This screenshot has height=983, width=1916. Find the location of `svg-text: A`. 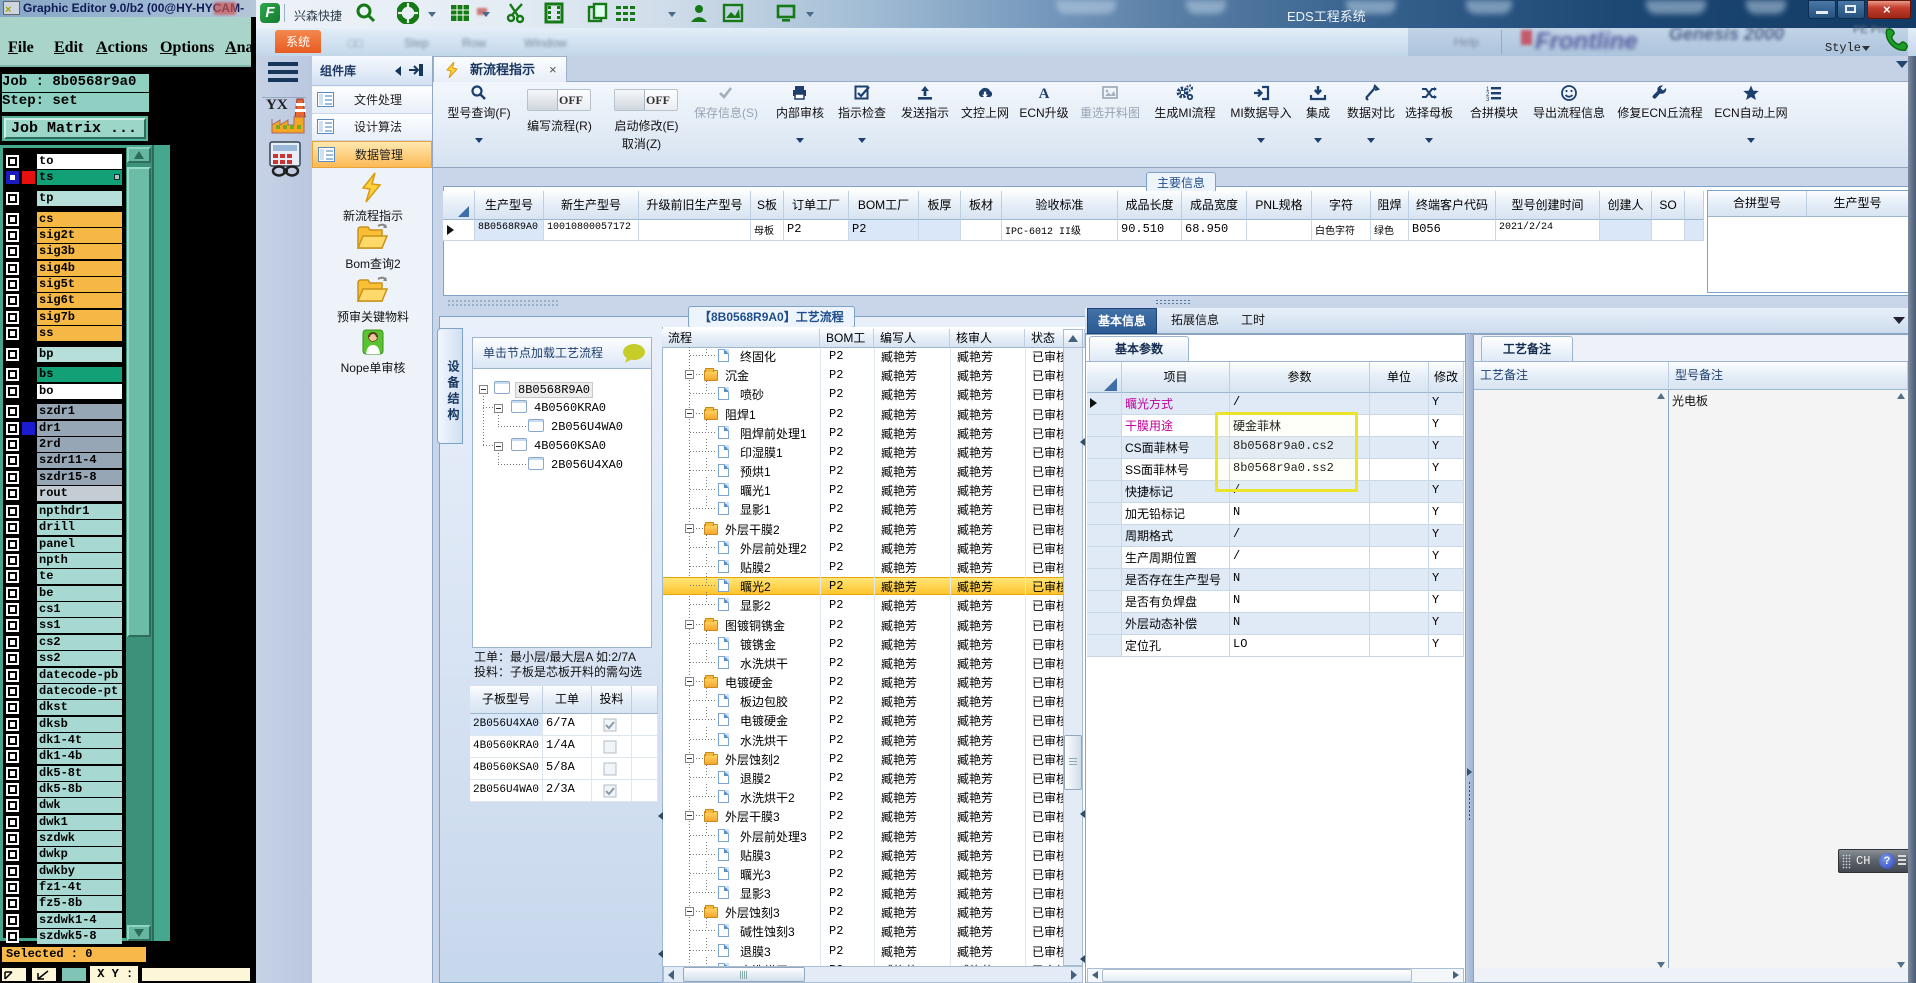

svg-text: A is located at coordinates (1044, 94).